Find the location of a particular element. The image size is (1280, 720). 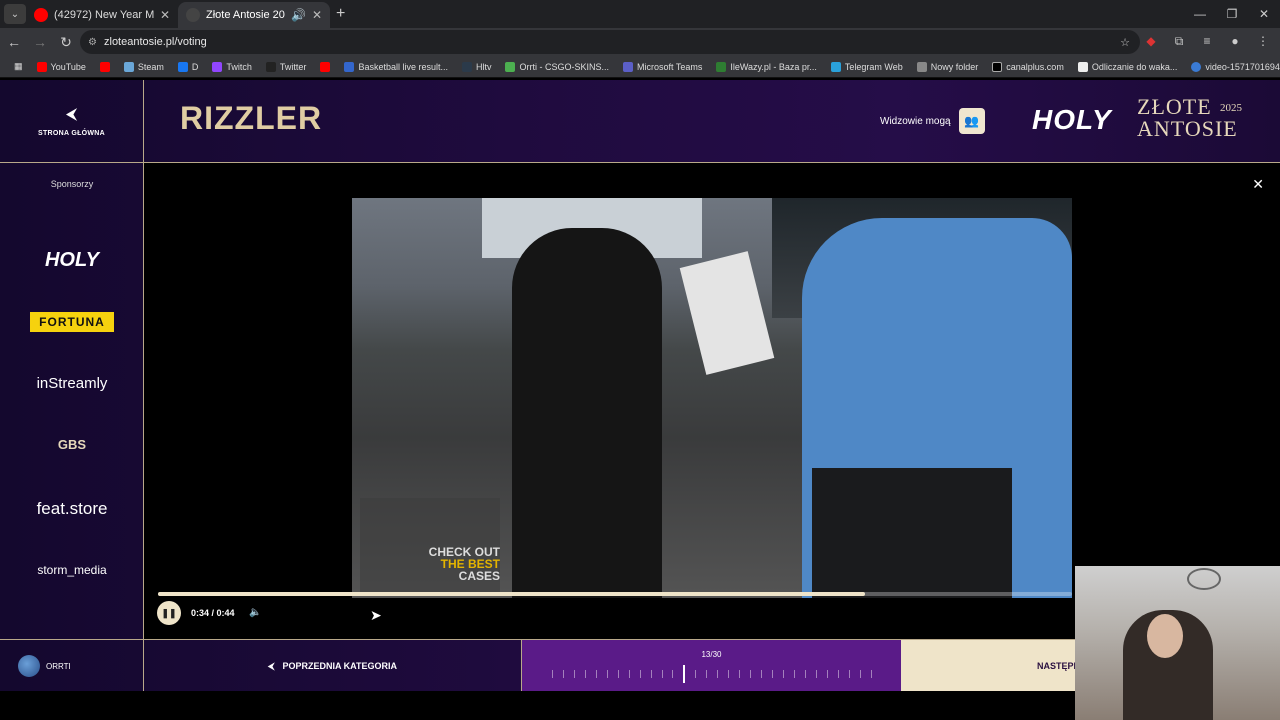

sponsor-fortuna: FORTUNA is located at coordinates (72, 322).